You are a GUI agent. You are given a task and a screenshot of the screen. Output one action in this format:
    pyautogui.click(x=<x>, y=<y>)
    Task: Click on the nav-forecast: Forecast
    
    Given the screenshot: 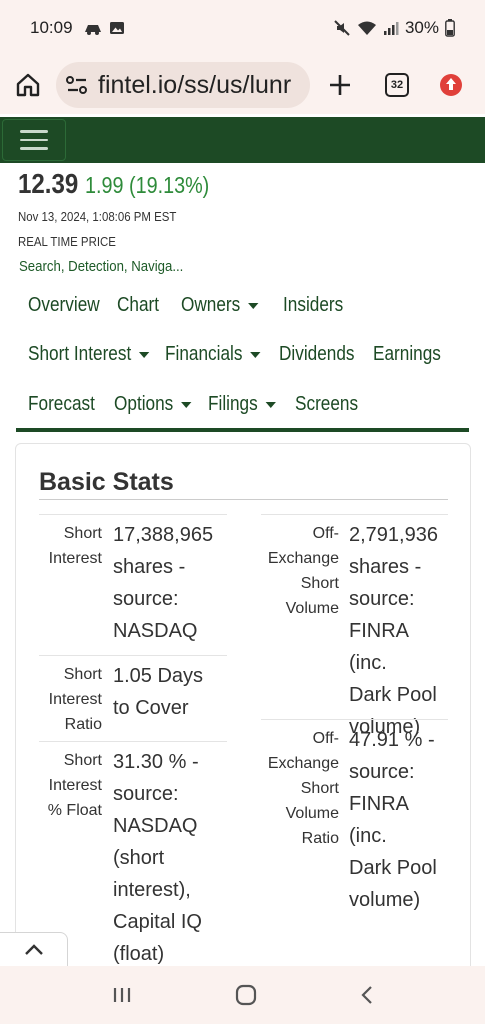 What is the action you would take?
    pyautogui.click(x=61, y=404)
    